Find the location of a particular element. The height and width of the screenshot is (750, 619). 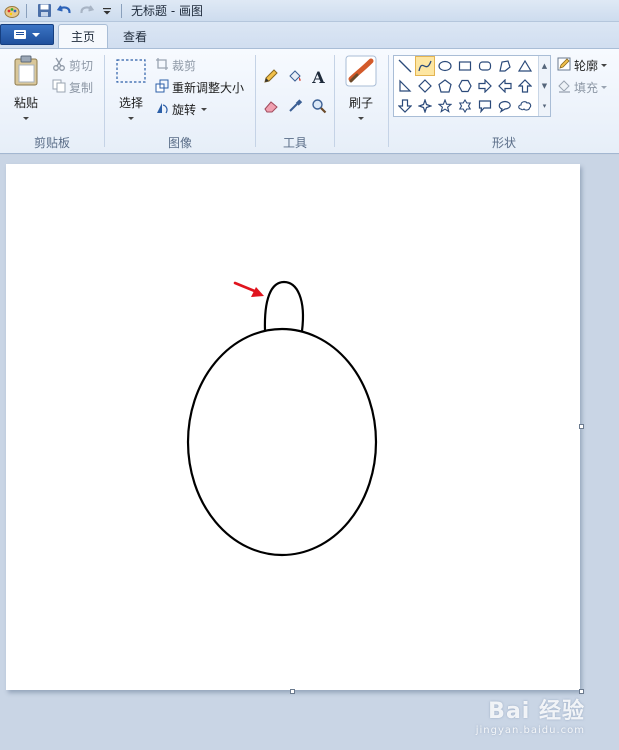

brushes-button: 刷子 is located at coordinates (361, 87).